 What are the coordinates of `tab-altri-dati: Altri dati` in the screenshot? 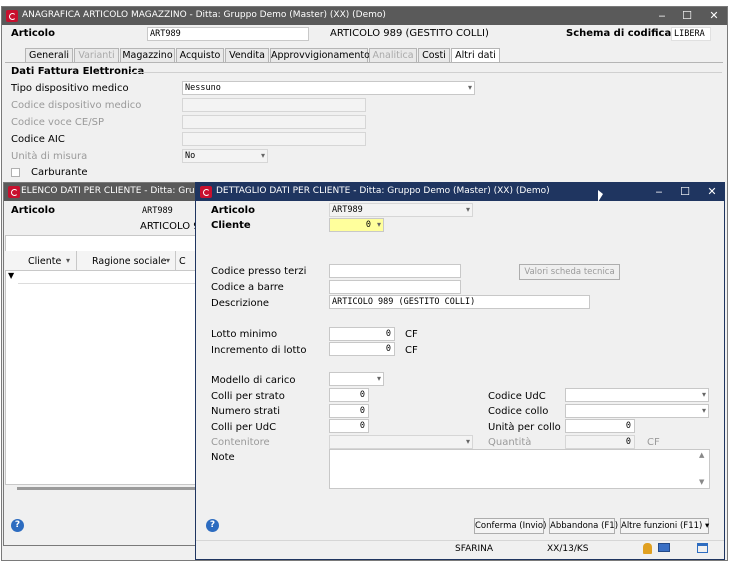 It's located at (475, 55).